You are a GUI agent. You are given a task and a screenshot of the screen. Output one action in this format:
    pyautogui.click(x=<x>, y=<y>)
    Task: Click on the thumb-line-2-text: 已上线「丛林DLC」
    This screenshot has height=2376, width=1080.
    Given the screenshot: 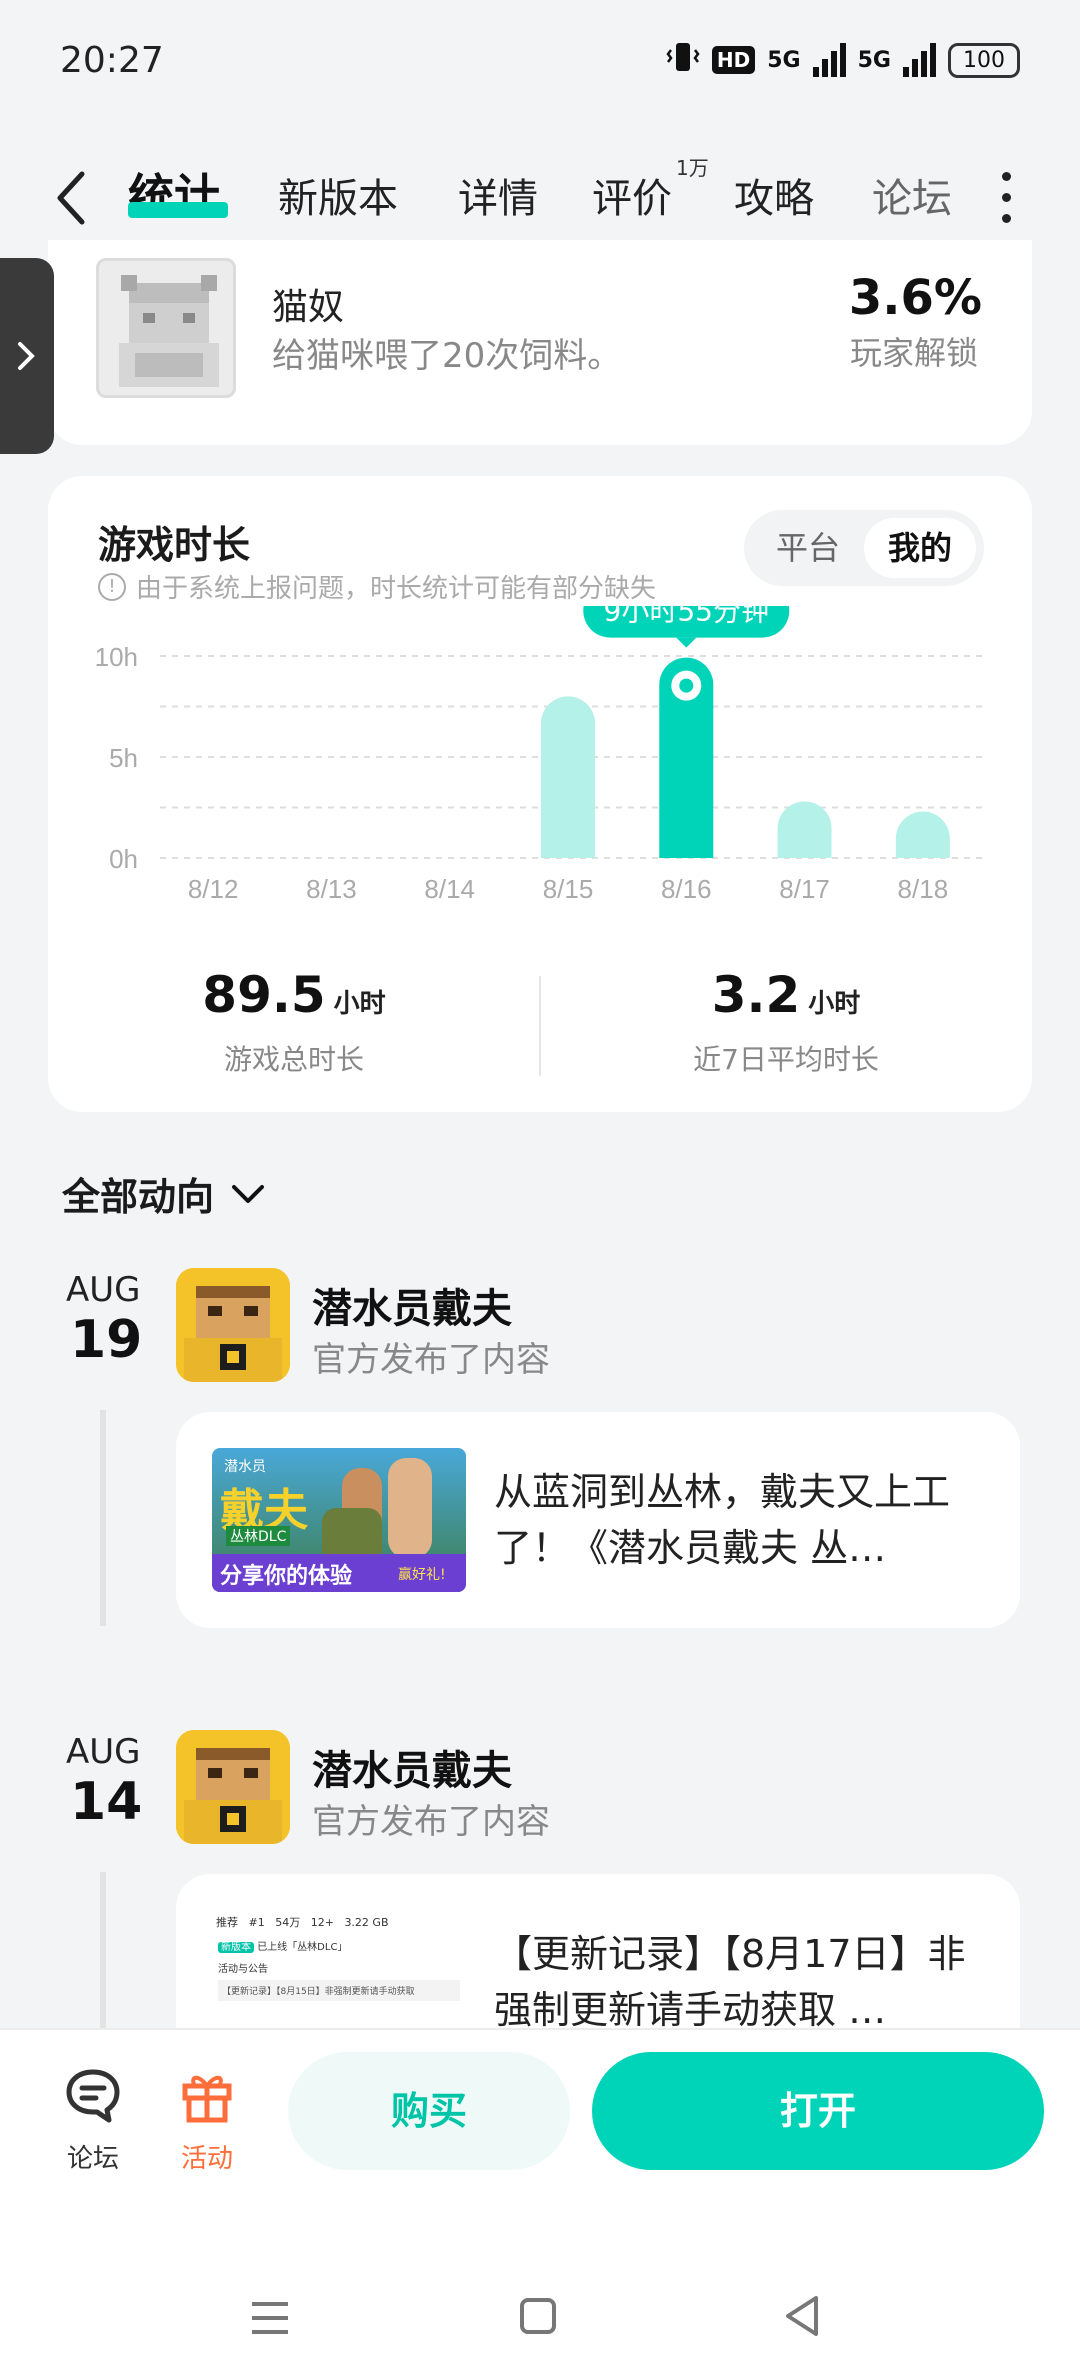 What is the action you would take?
    pyautogui.click(x=302, y=1947)
    